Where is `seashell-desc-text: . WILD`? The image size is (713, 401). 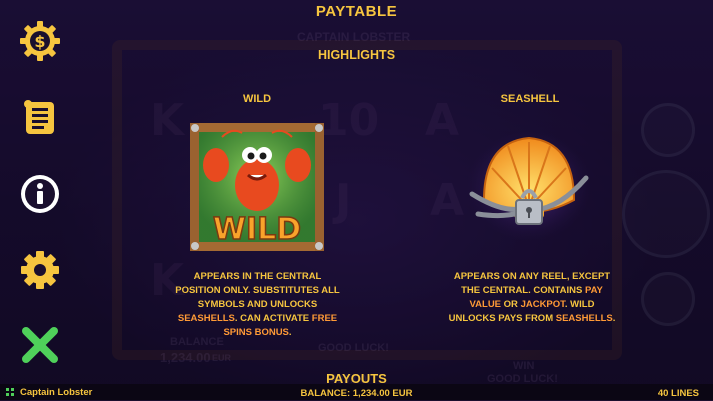 seashell-desc-text: . WILD is located at coordinates (579, 304).